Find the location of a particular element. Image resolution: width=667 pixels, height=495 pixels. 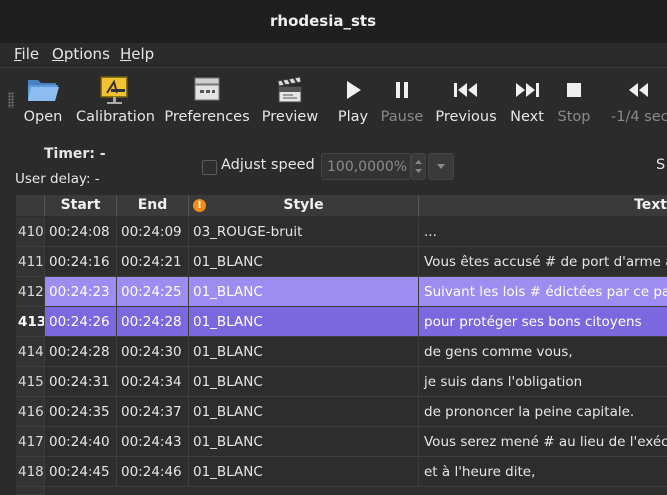

back-quarter-second-label: -1/4 sec is located at coordinates (639, 117).